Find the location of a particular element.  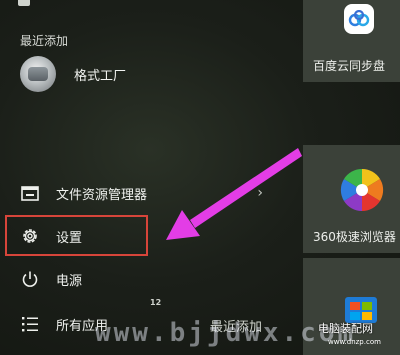

tile-360-browser: 360极速浏览器 is located at coordinates (351, 199).